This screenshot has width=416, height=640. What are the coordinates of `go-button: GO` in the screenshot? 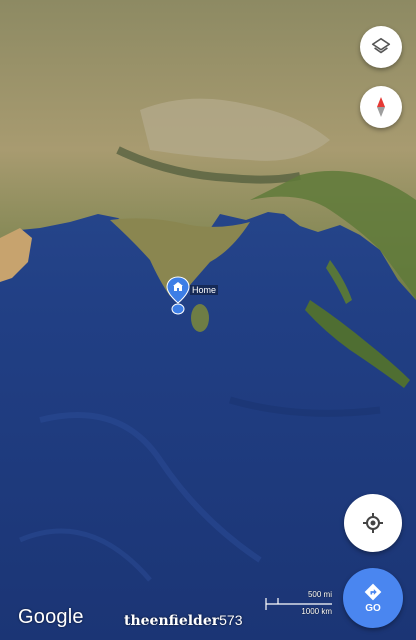 It's located at (373, 598).